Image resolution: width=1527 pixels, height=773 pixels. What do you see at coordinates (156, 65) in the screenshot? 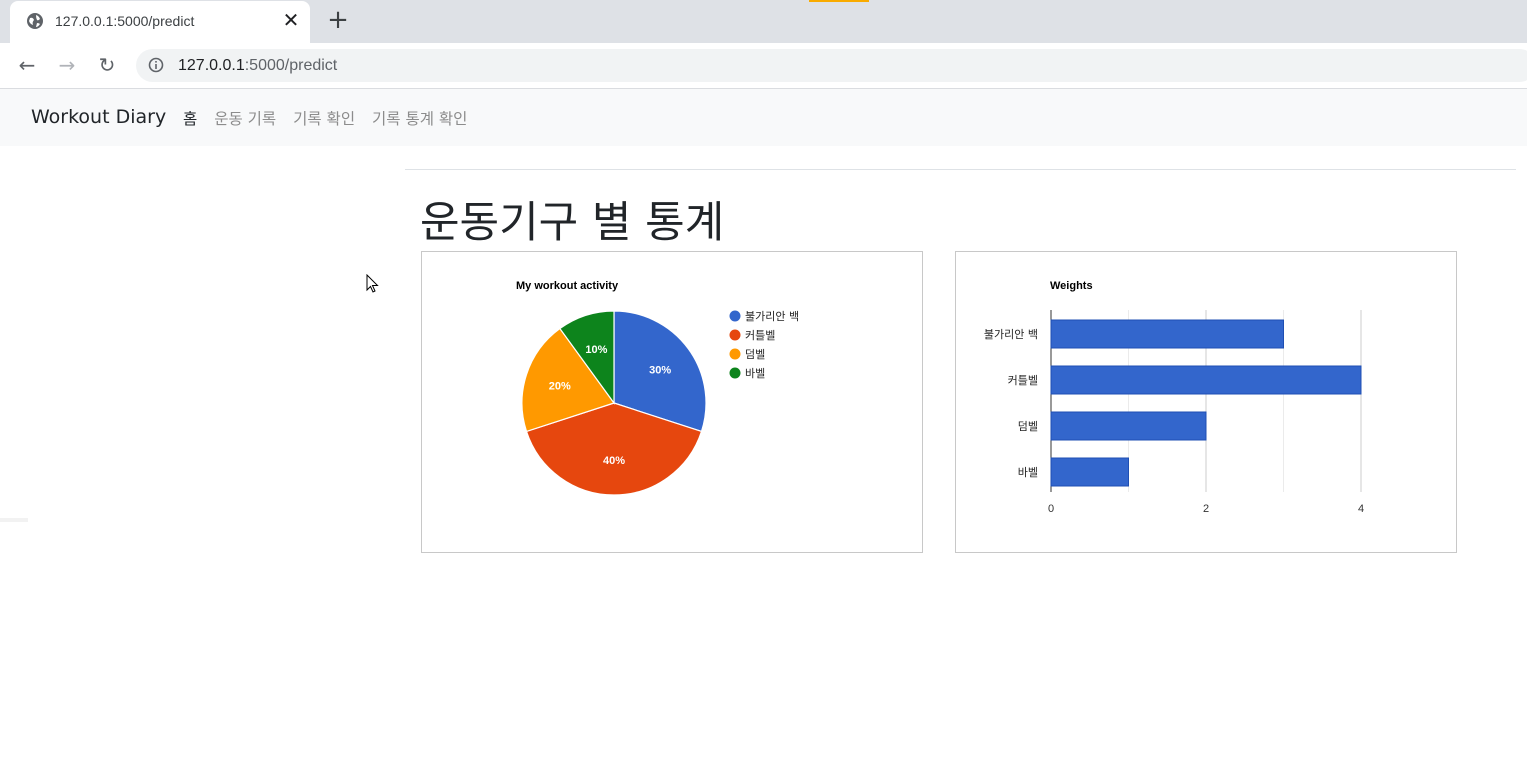
I see `info-icon` at bounding box center [156, 65].